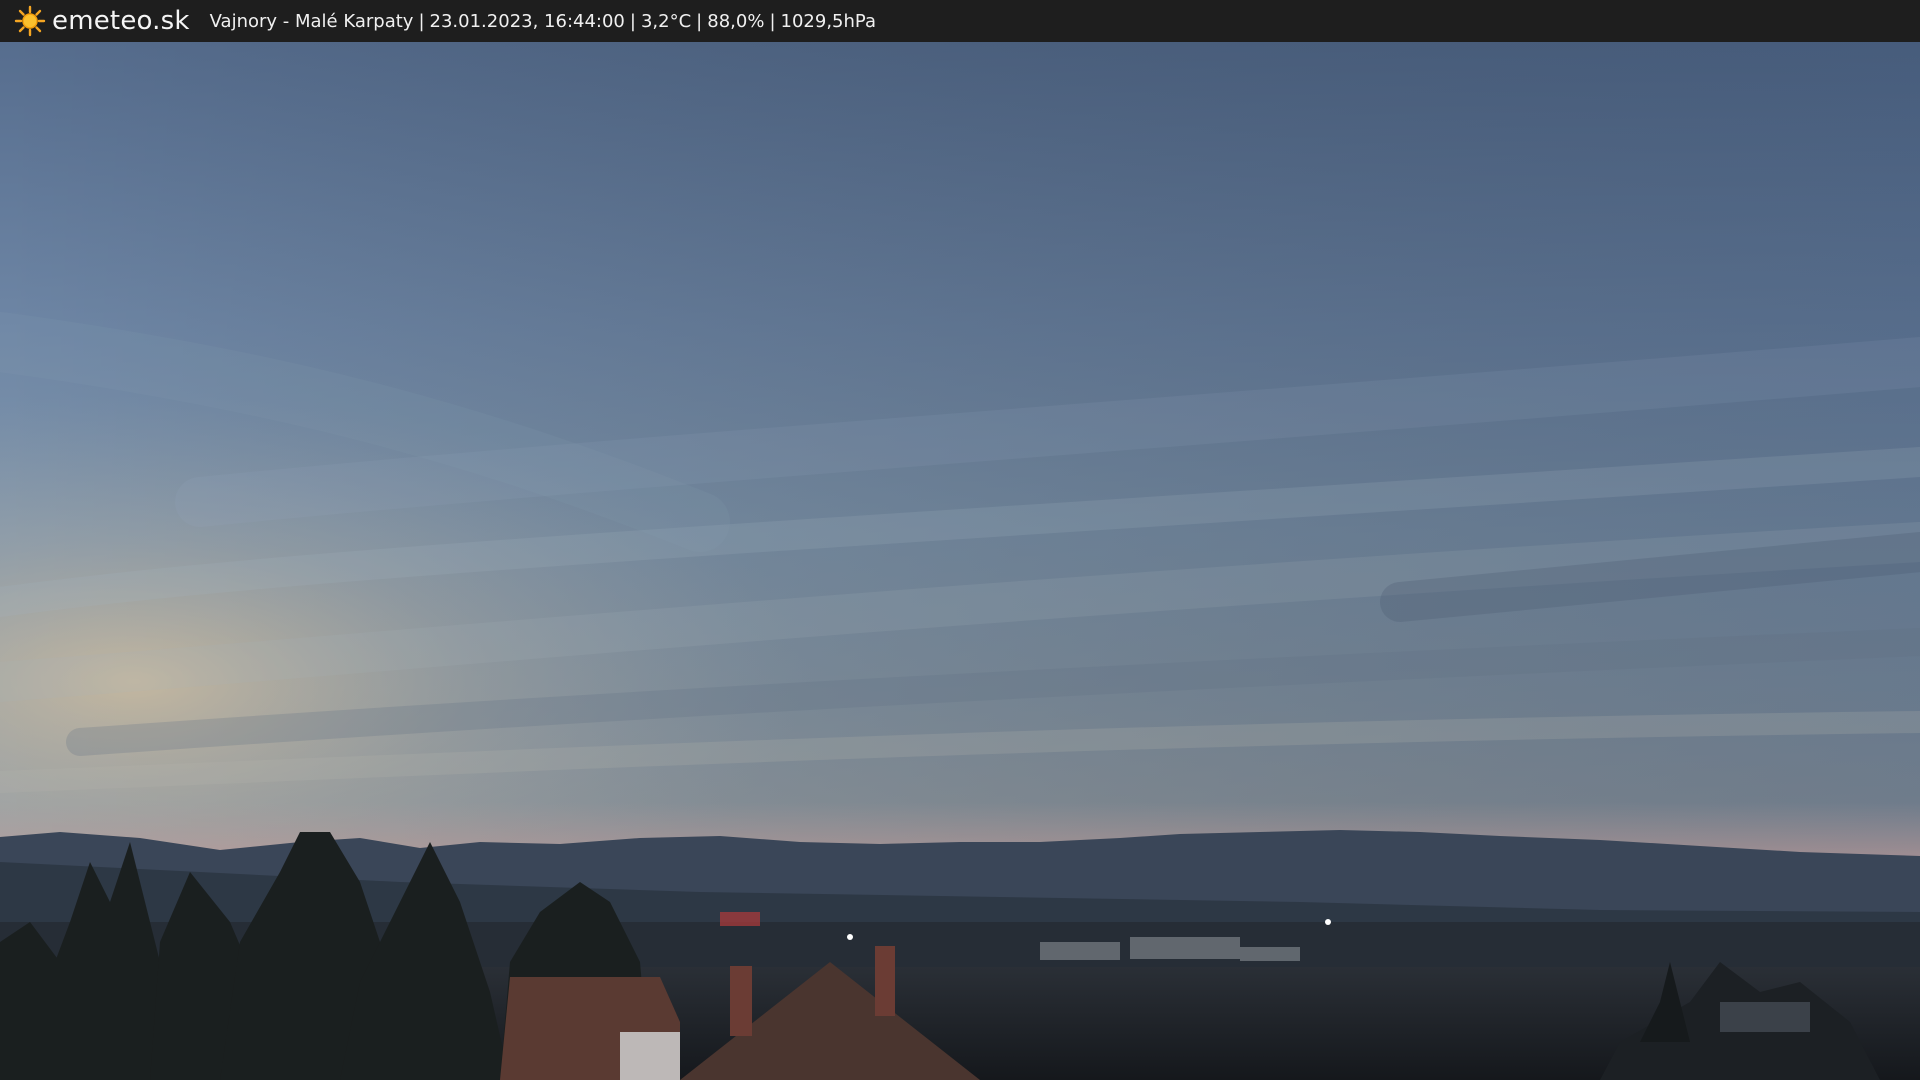 This screenshot has width=1920, height=1080. What do you see at coordinates (828, 21) in the screenshot?
I see `pressure-value: 1029,5hPa` at bounding box center [828, 21].